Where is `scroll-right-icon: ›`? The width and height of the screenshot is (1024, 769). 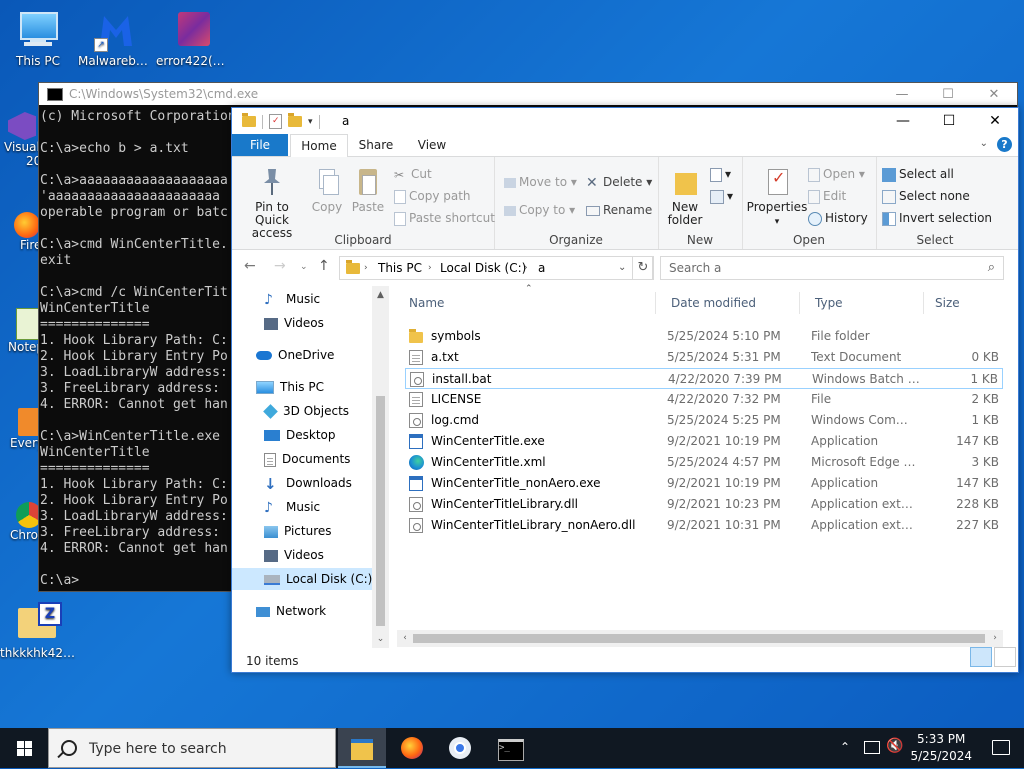
scroll-right-icon: › is located at coordinates (995, 638).